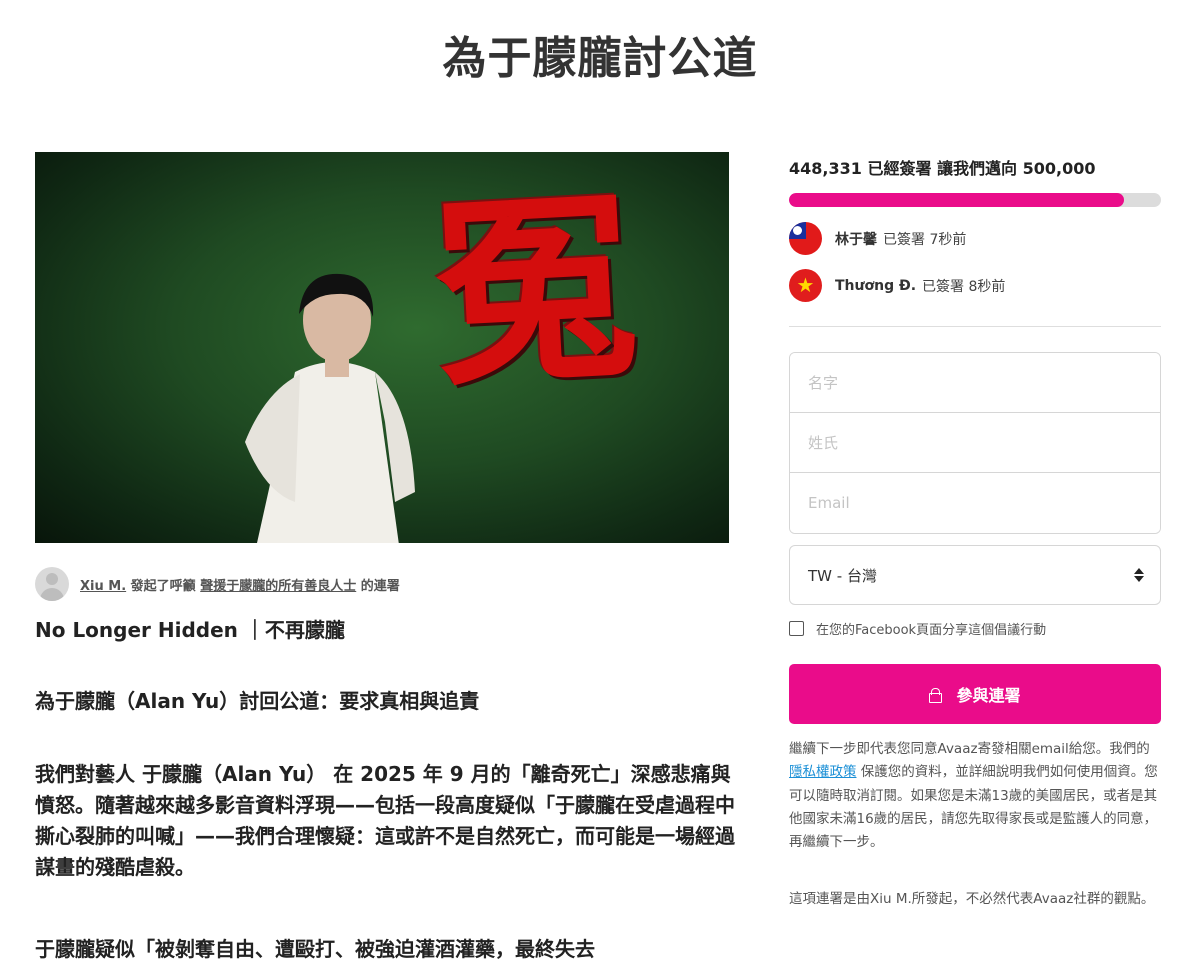 The image size is (1200, 965). Describe the element at coordinates (257, 701) in the screenshot. I see `petition-heading: 為于朦朧（Alan Yu）討回公道：要求真相與追責` at that location.